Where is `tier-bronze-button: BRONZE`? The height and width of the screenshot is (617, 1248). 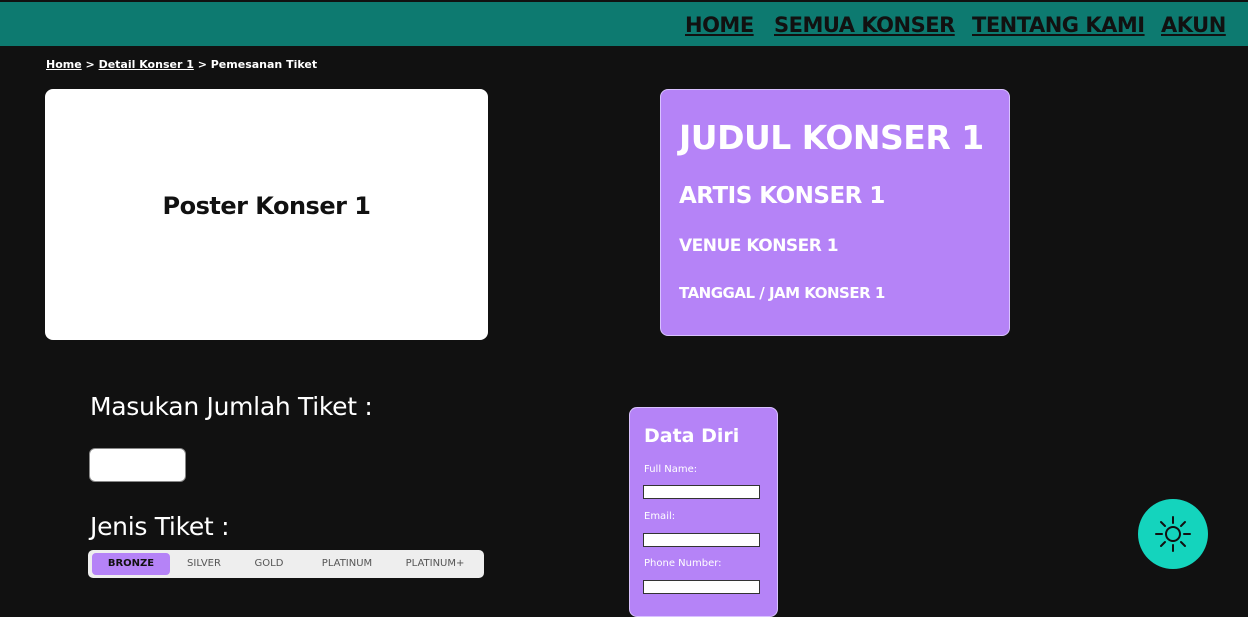
tier-bronze-button: BRONZE is located at coordinates (131, 564).